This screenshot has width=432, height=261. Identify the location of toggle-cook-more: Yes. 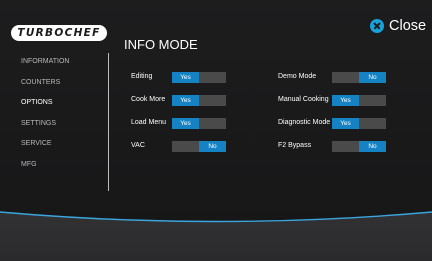
(199, 100).